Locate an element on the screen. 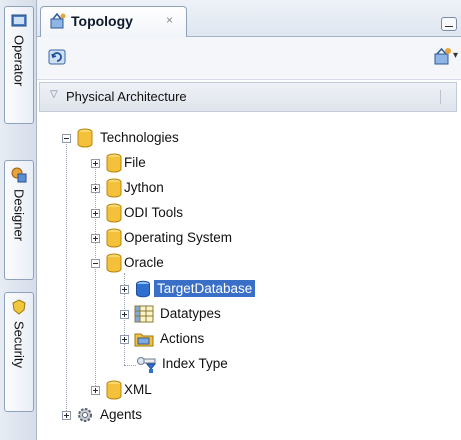  tree-node-xml: XML is located at coordinates (191, 391).